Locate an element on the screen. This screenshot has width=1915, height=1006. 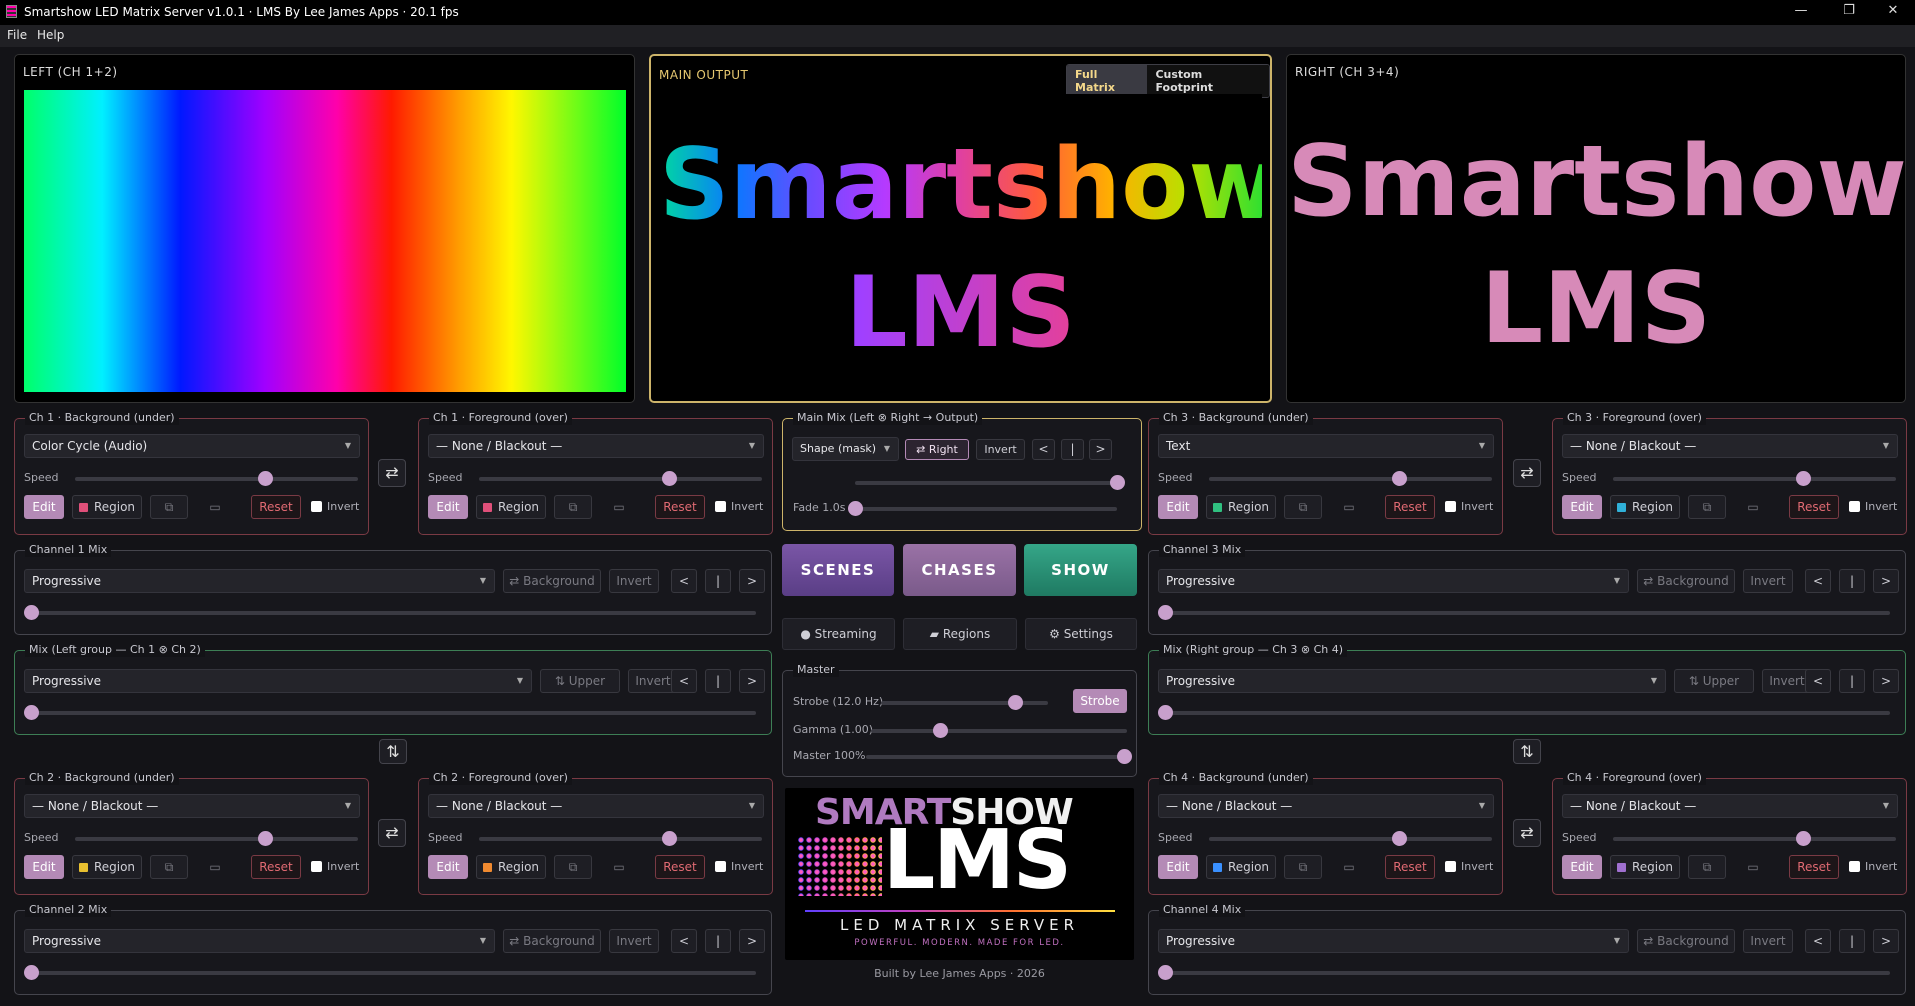
ch4mix-mode-select: Progressive ▼ is located at coordinates (1393, 941).